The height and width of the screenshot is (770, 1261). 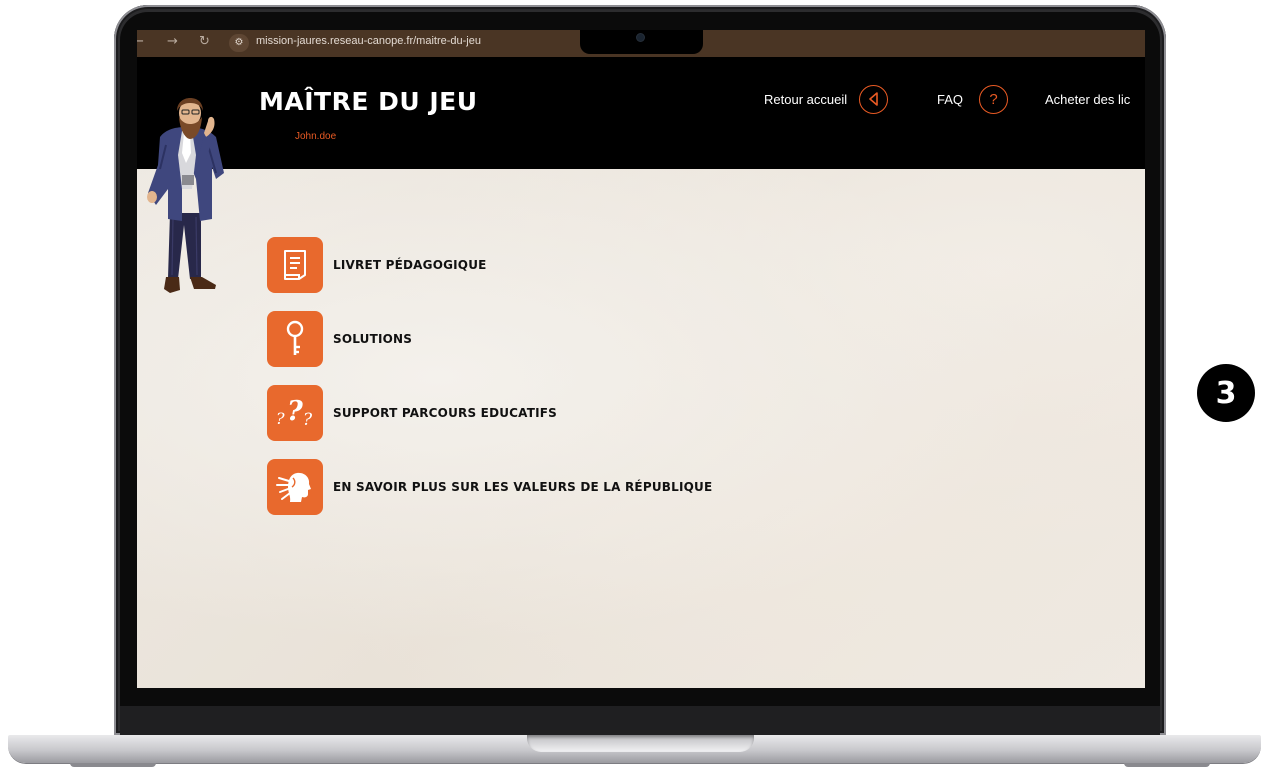 What do you see at coordinates (445, 413) in the screenshot?
I see `menu-label: SUPPORT PARCOURS EDUCATIFS` at bounding box center [445, 413].